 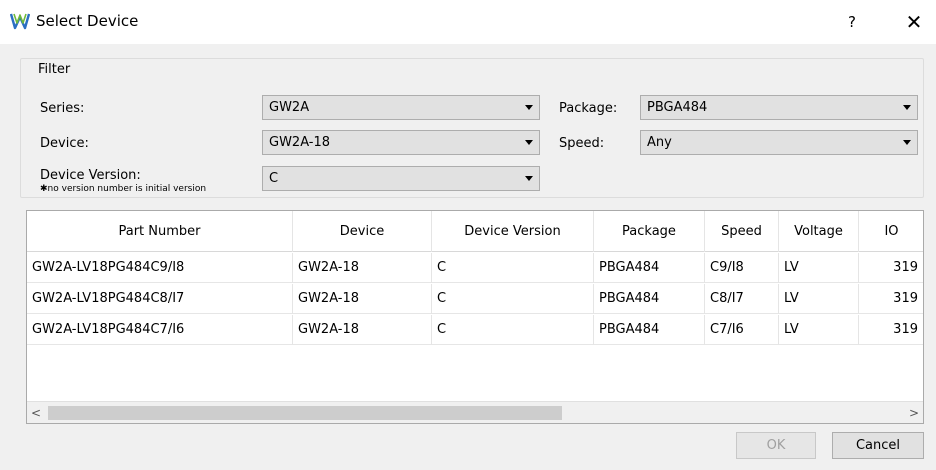 I want to click on filter-group-title: Filter, so click(x=54, y=69).